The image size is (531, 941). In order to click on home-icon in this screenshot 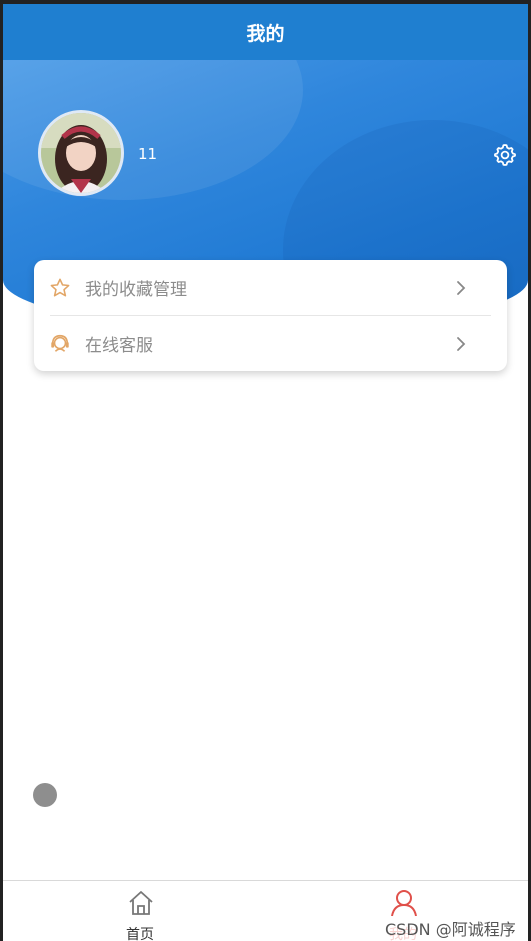, I will do `click(141, 903)`.